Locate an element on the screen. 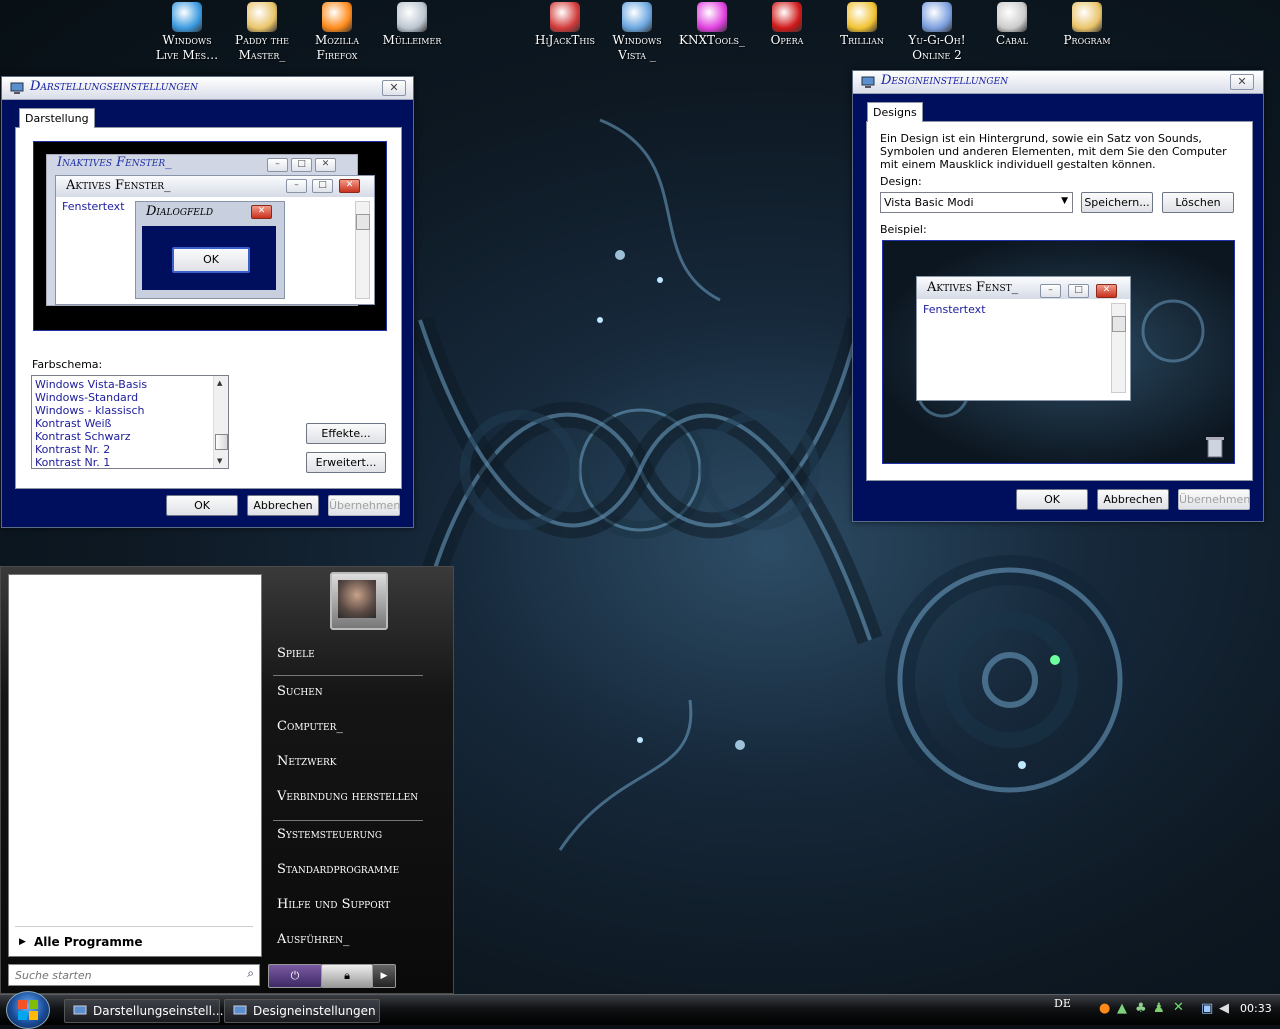  taskbar-button-design: Designeinstellungen is located at coordinates (302, 1011).